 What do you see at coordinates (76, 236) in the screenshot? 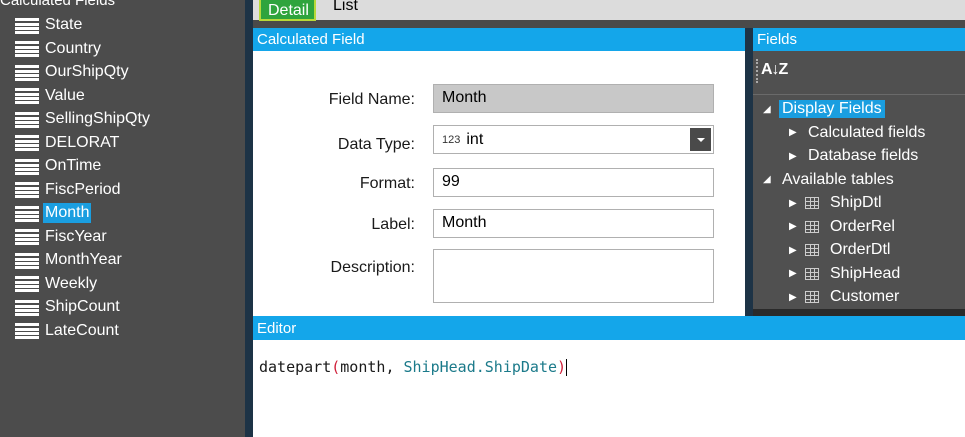
I see `field-list-label: FiscYear` at bounding box center [76, 236].